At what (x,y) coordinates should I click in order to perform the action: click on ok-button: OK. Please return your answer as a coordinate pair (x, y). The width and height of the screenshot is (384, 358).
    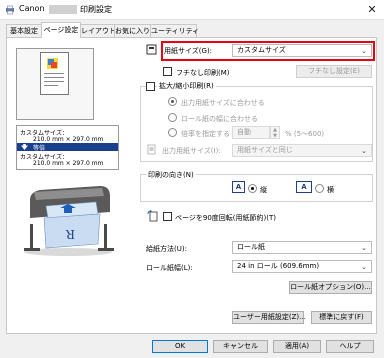
    Looking at the image, I should click on (180, 346).